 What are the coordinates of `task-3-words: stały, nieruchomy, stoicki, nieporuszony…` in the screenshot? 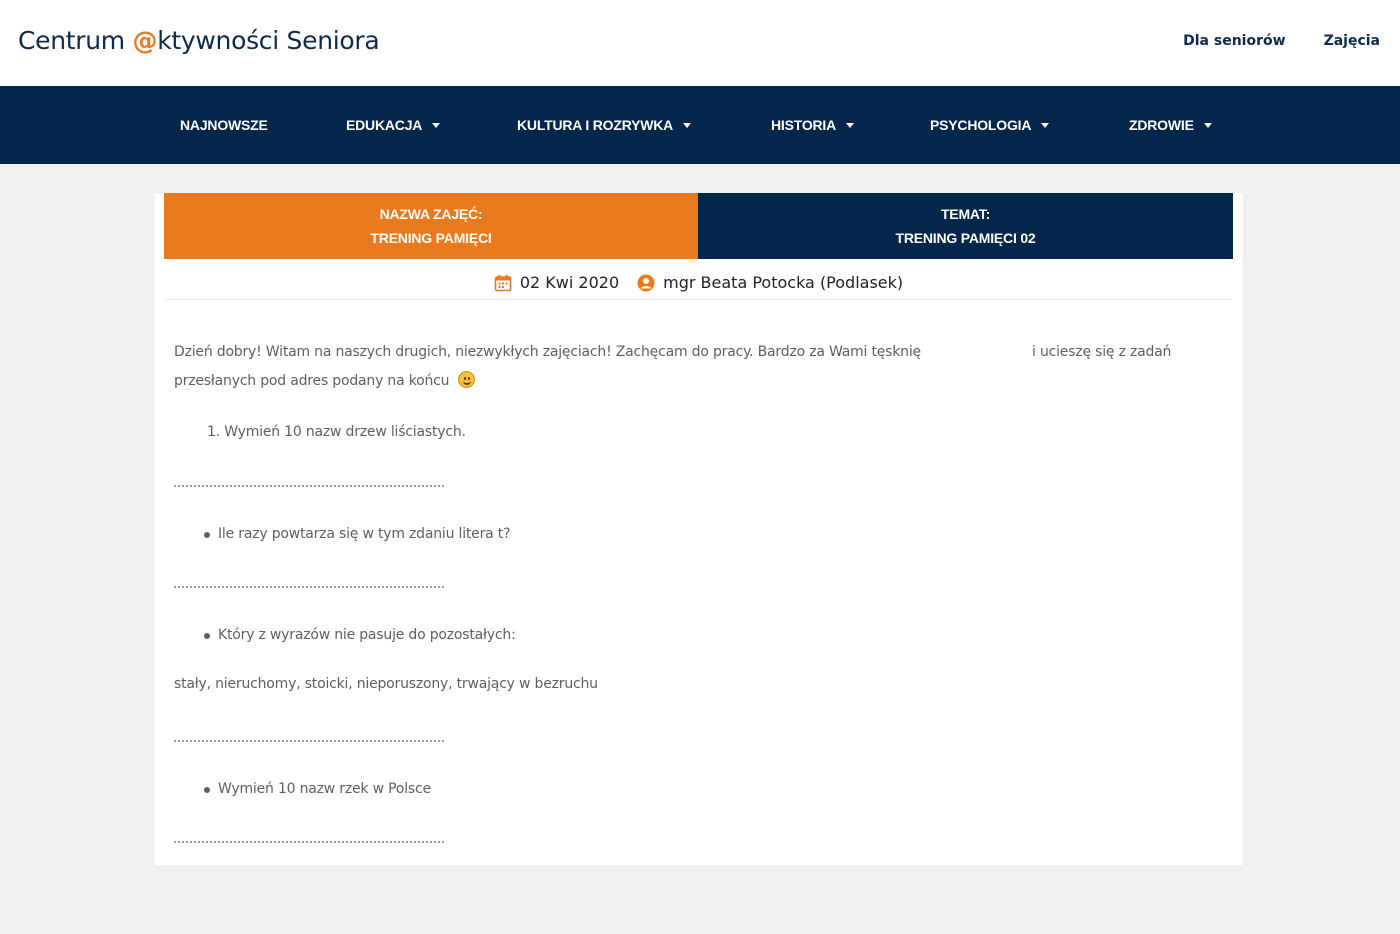 It's located at (386, 684).